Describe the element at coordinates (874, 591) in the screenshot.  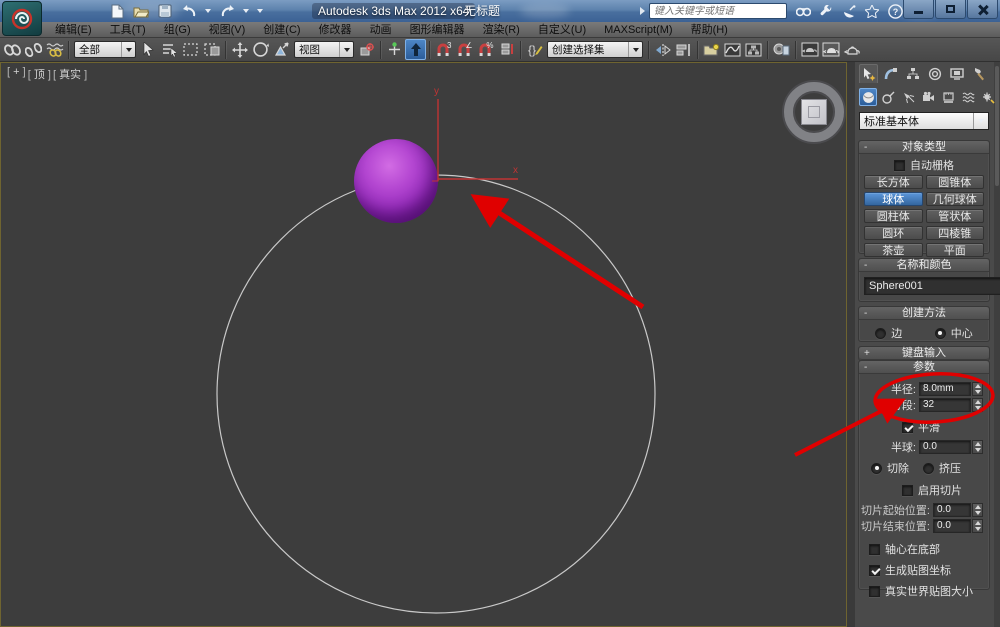
I see `real-world-checkbox` at that location.